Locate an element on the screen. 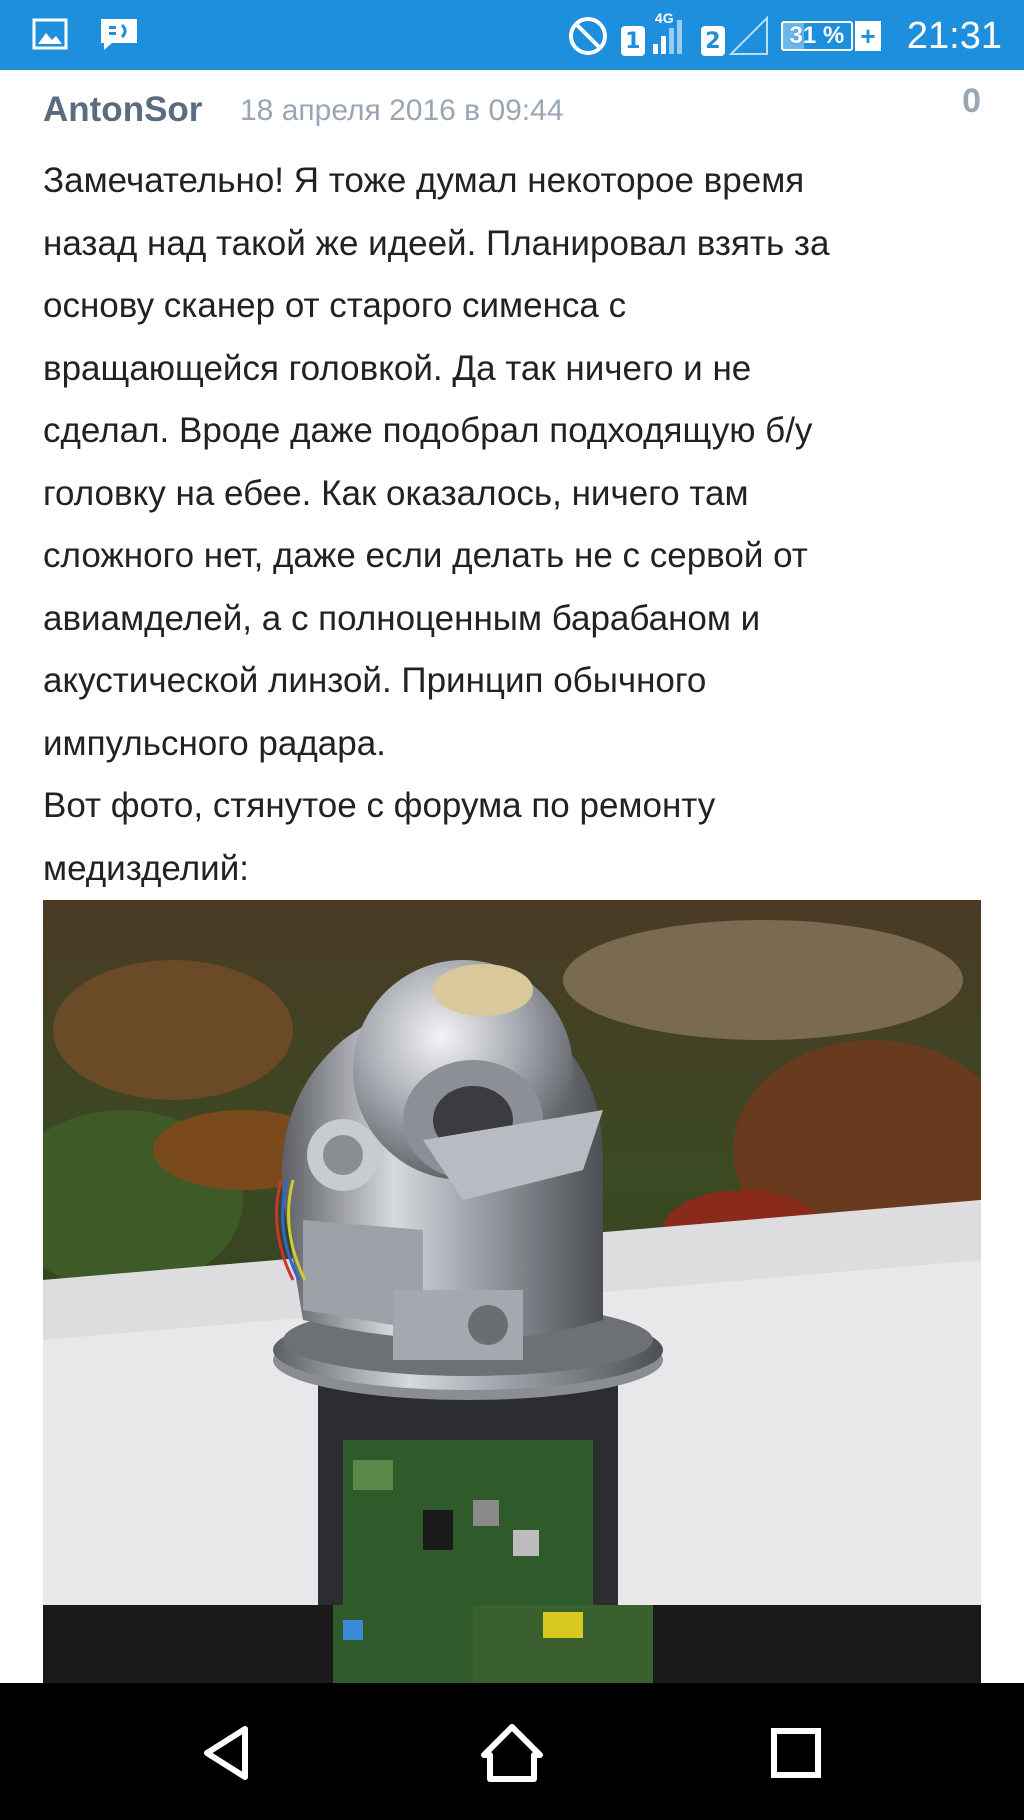 The image size is (1024, 1820). comment-header: AntonSor 18 апреля 2016 в 09:44 0 is located at coordinates (512, 112).